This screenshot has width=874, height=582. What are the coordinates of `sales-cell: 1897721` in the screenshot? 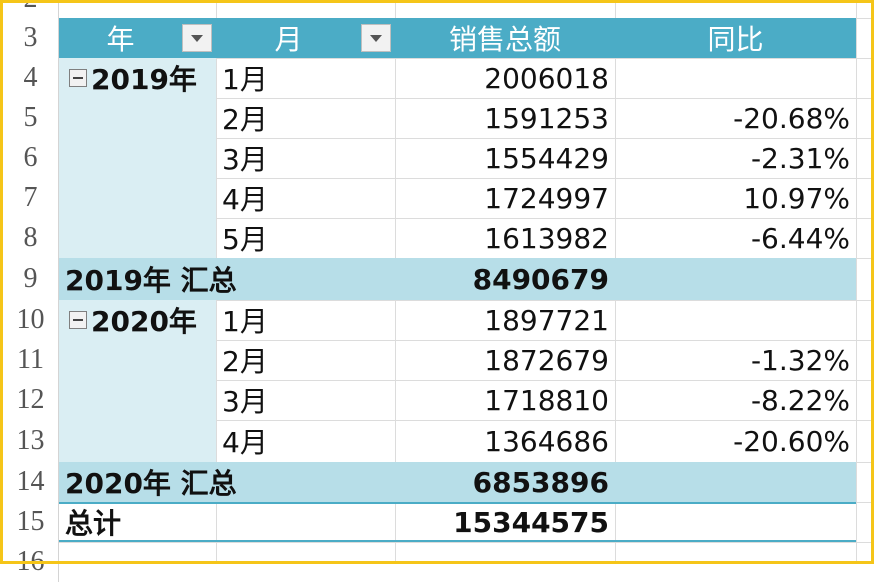 It's located at (505, 320).